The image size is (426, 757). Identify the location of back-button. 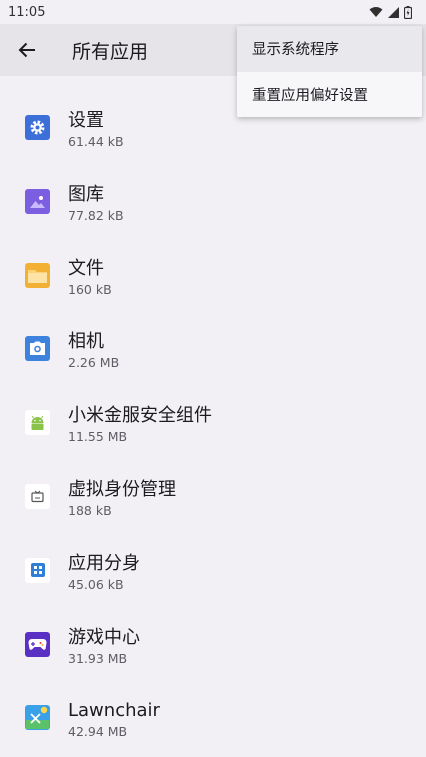
(27, 50).